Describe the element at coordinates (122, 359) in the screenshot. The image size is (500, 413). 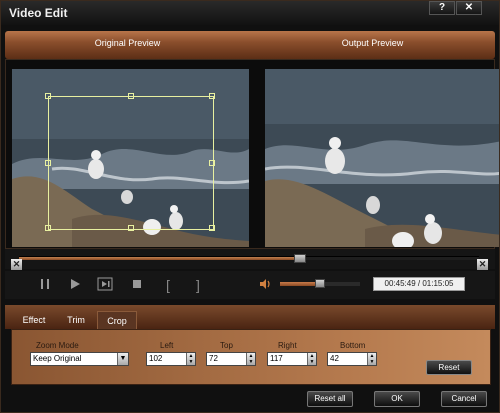
I see `chevron-down-icon: ▼` at that location.